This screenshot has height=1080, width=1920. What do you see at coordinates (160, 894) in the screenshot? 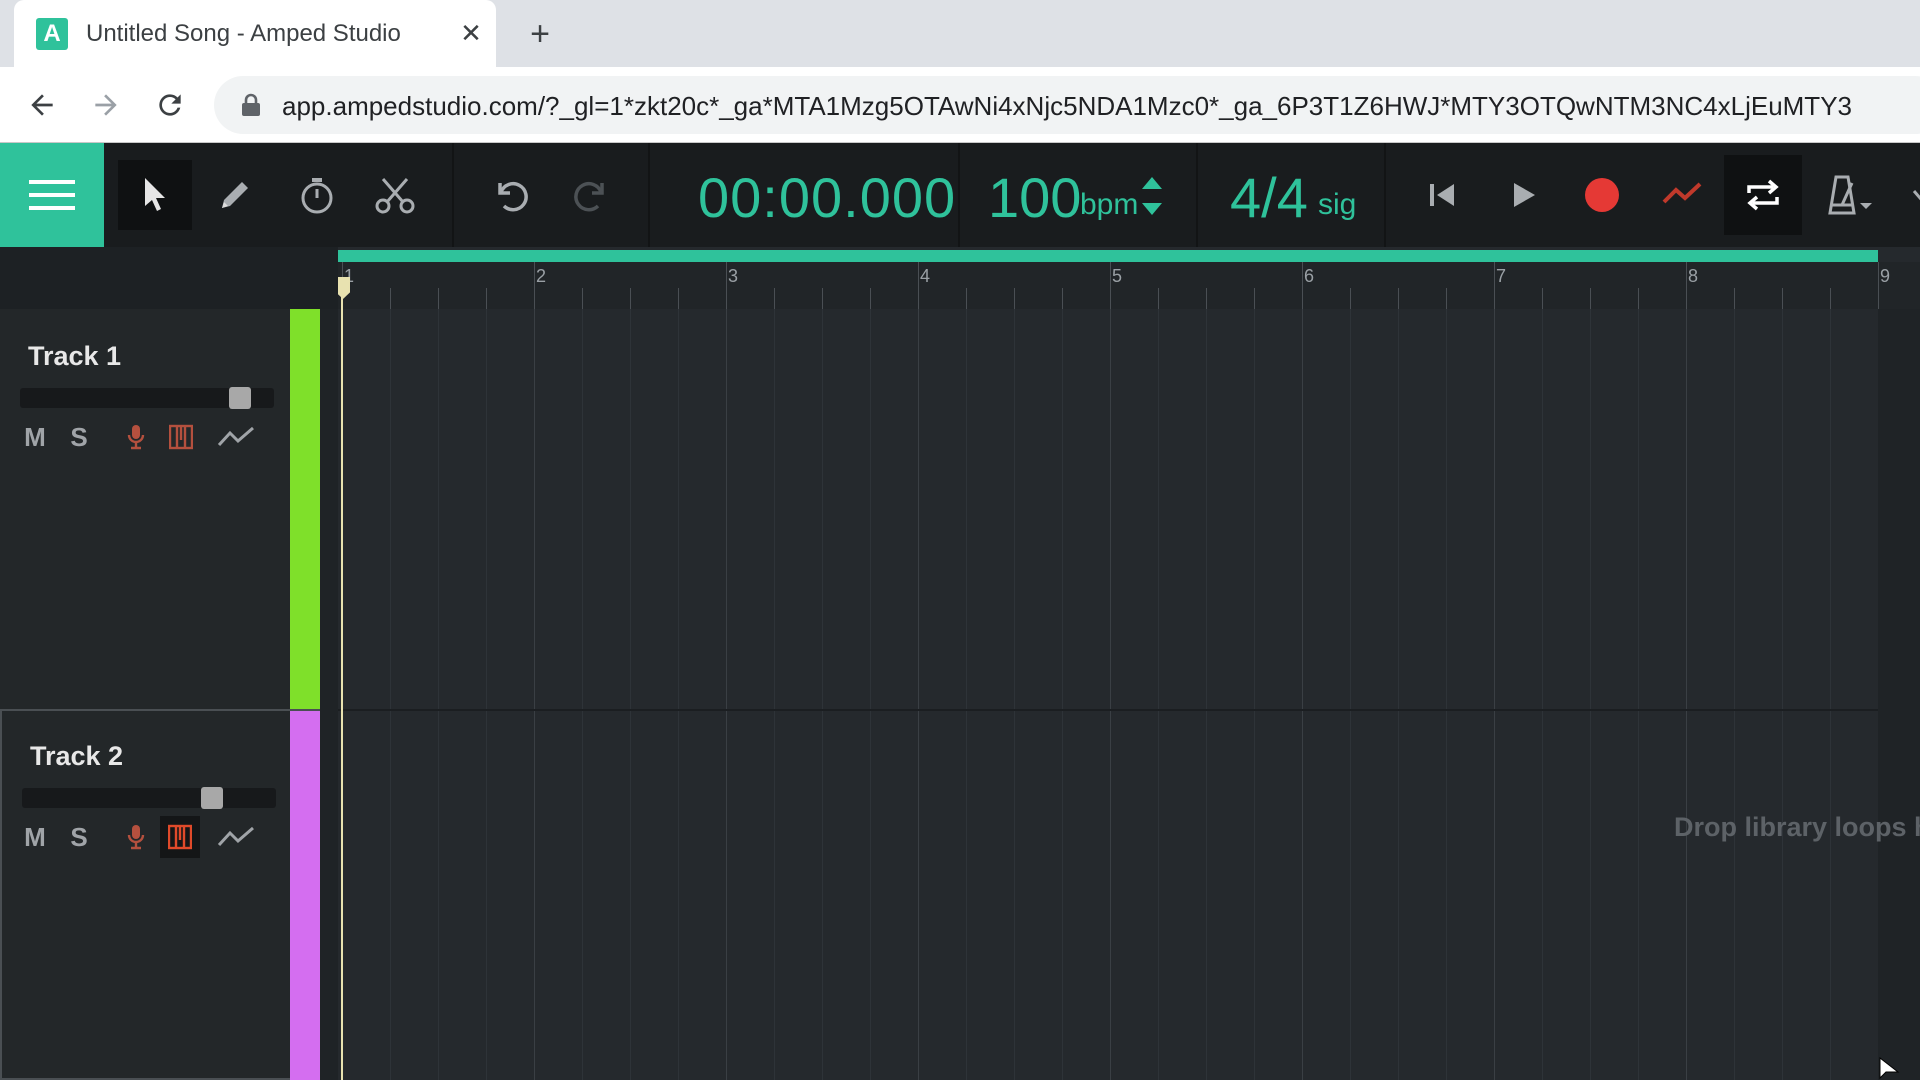
I see `track-header-2: Track 2 M S` at bounding box center [160, 894].